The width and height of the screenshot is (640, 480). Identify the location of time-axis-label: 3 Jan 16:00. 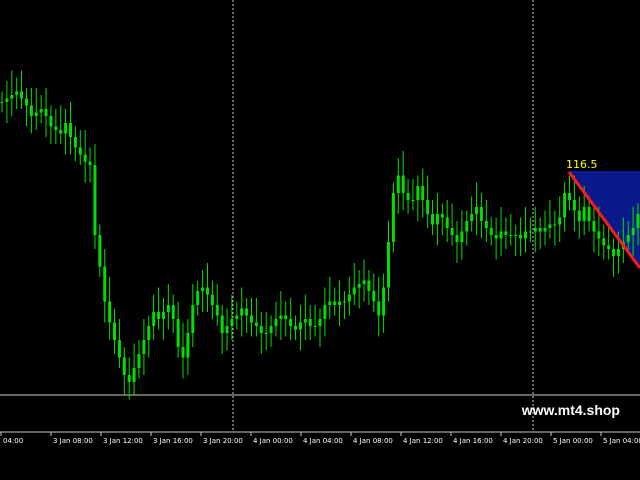
(173, 441).